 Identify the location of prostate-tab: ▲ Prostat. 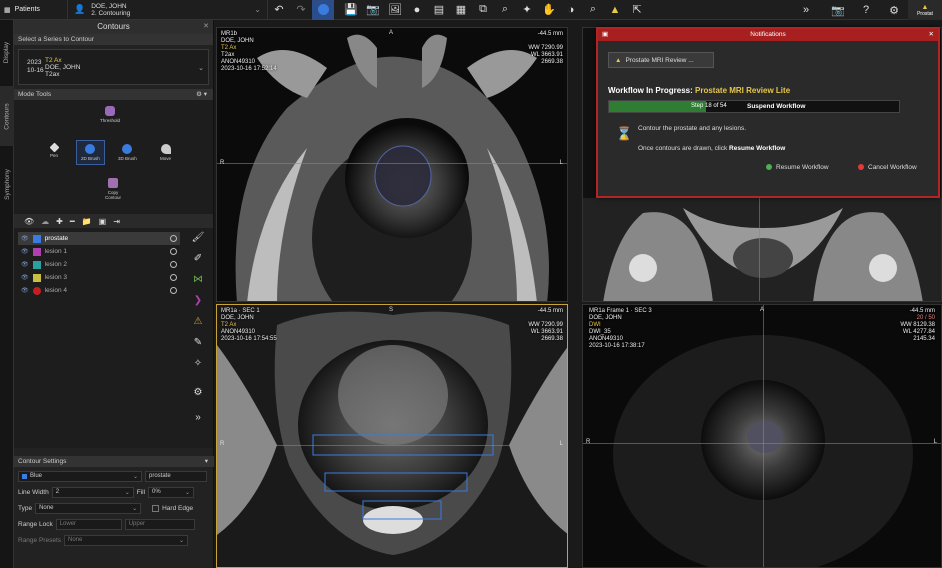
(925, 10).